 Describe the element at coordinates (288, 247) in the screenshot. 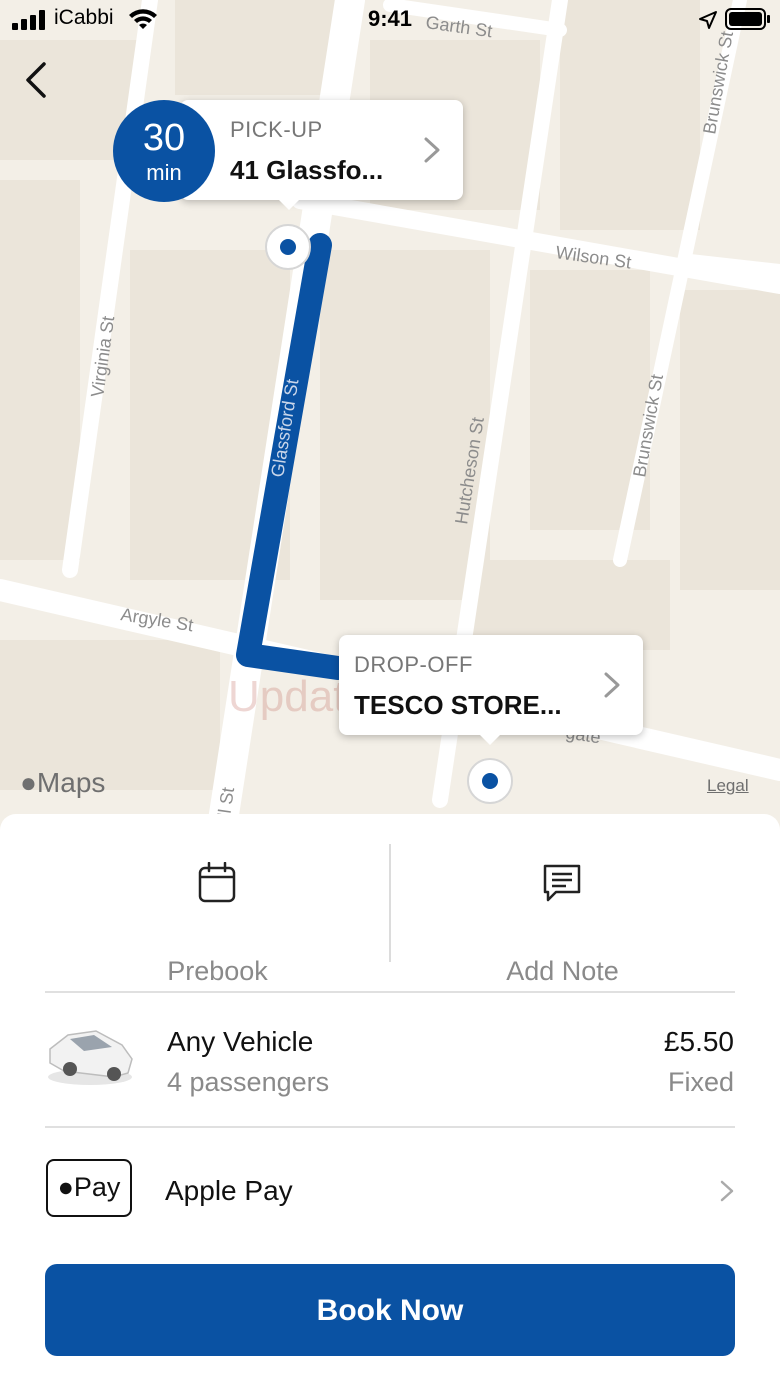

I see `pickup-pin` at that location.